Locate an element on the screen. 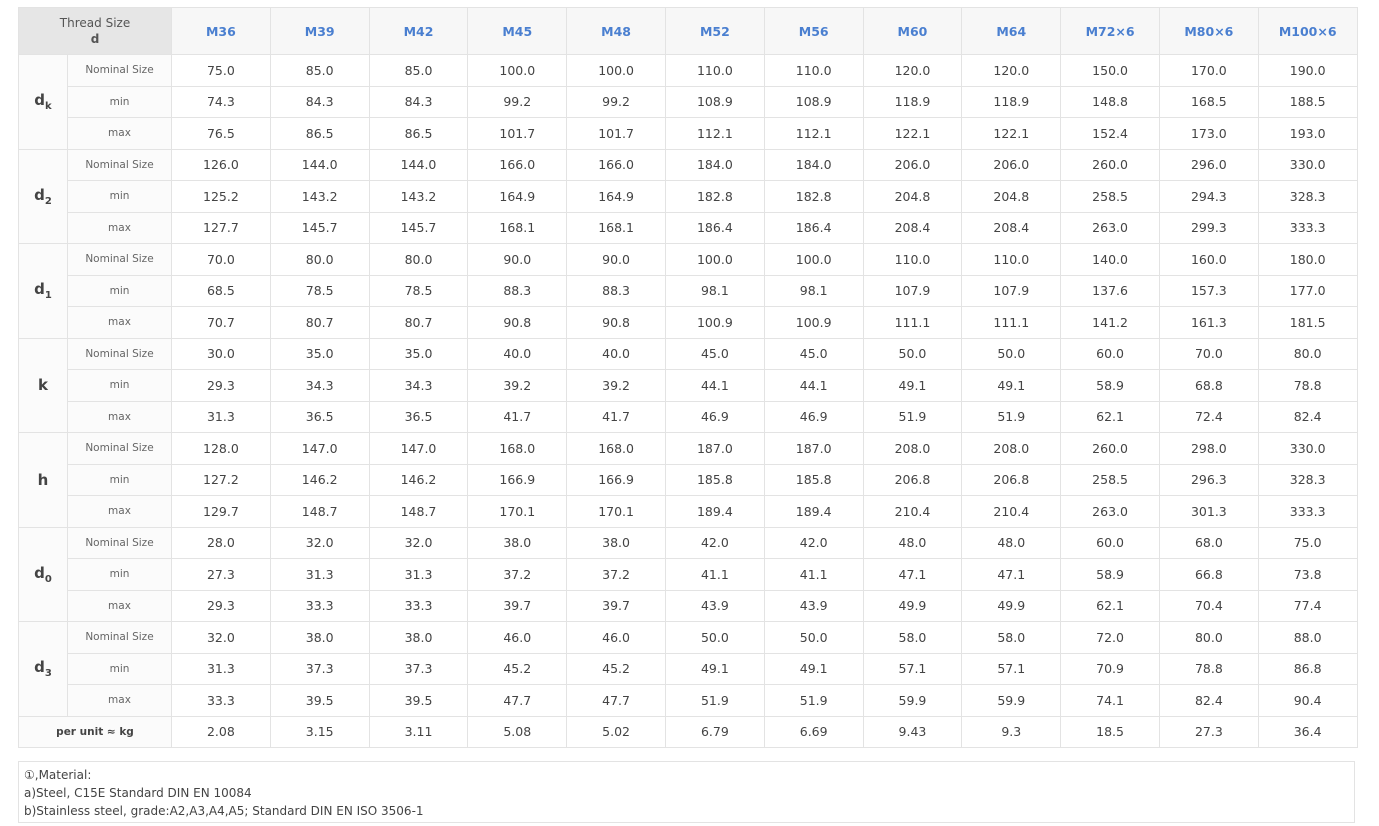 This screenshot has height=826, width=1379. table-cell: 45.2 is located at coordinates (616, 668).